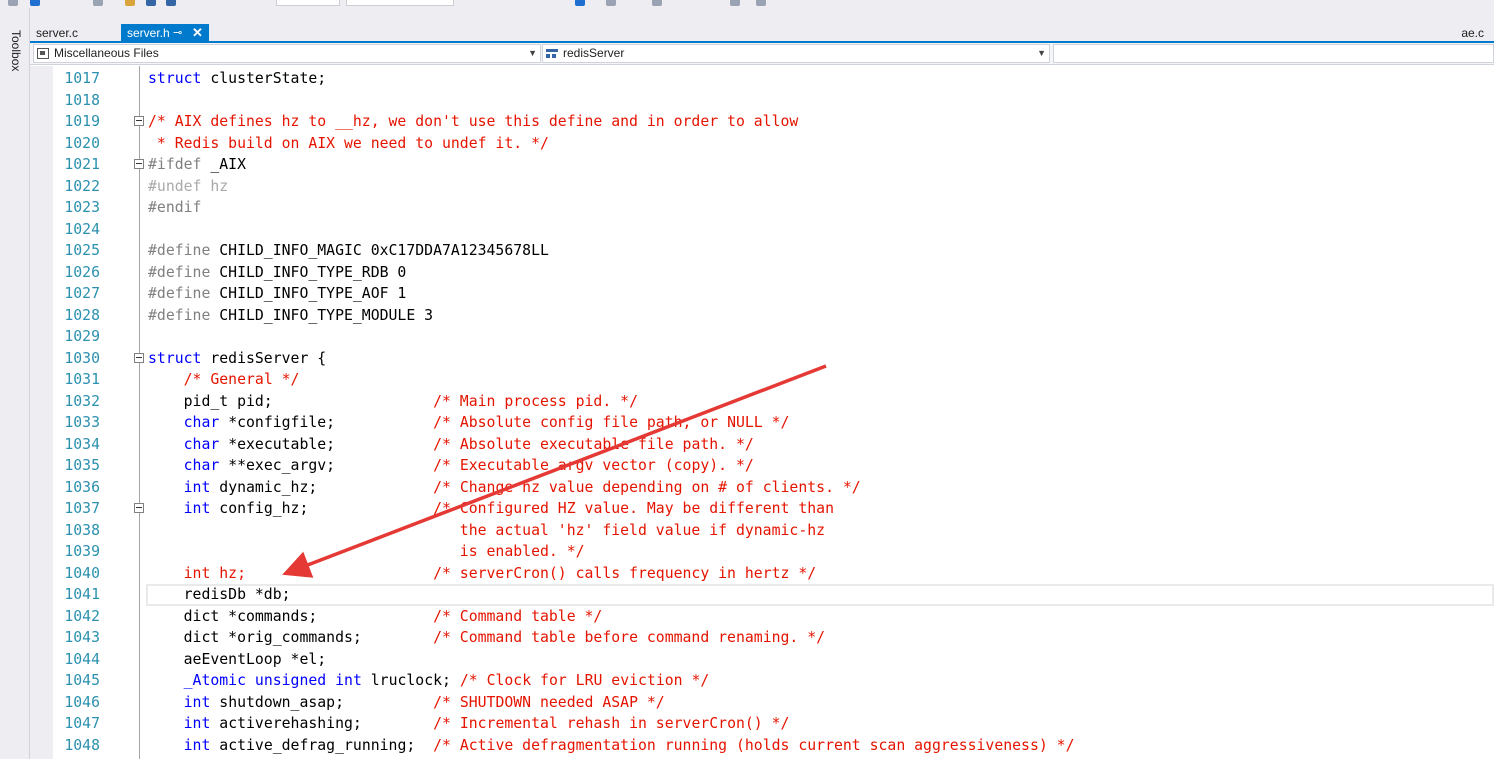 This screenshot has width=1494, height=759. I want to click on code-line: 1023 #endif, so click(762, 208).